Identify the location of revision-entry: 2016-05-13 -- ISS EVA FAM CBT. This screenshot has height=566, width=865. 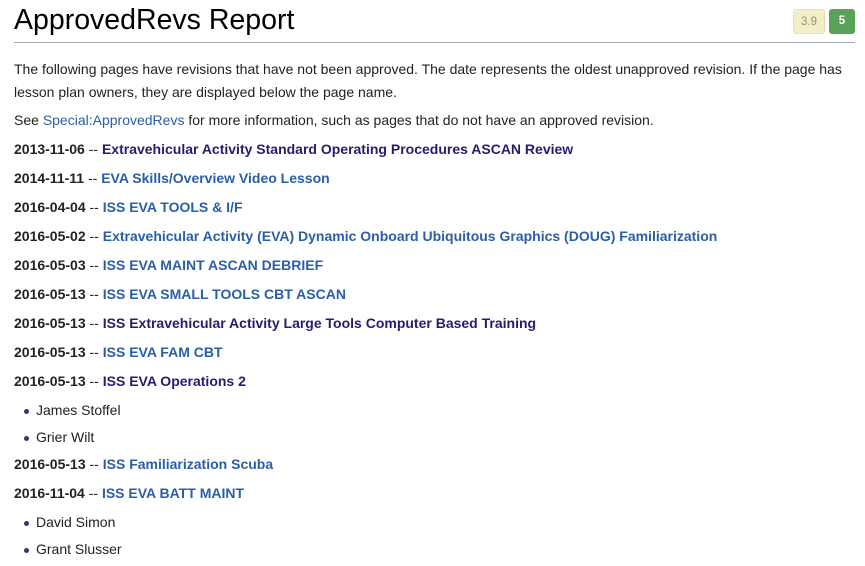
(434, 355).